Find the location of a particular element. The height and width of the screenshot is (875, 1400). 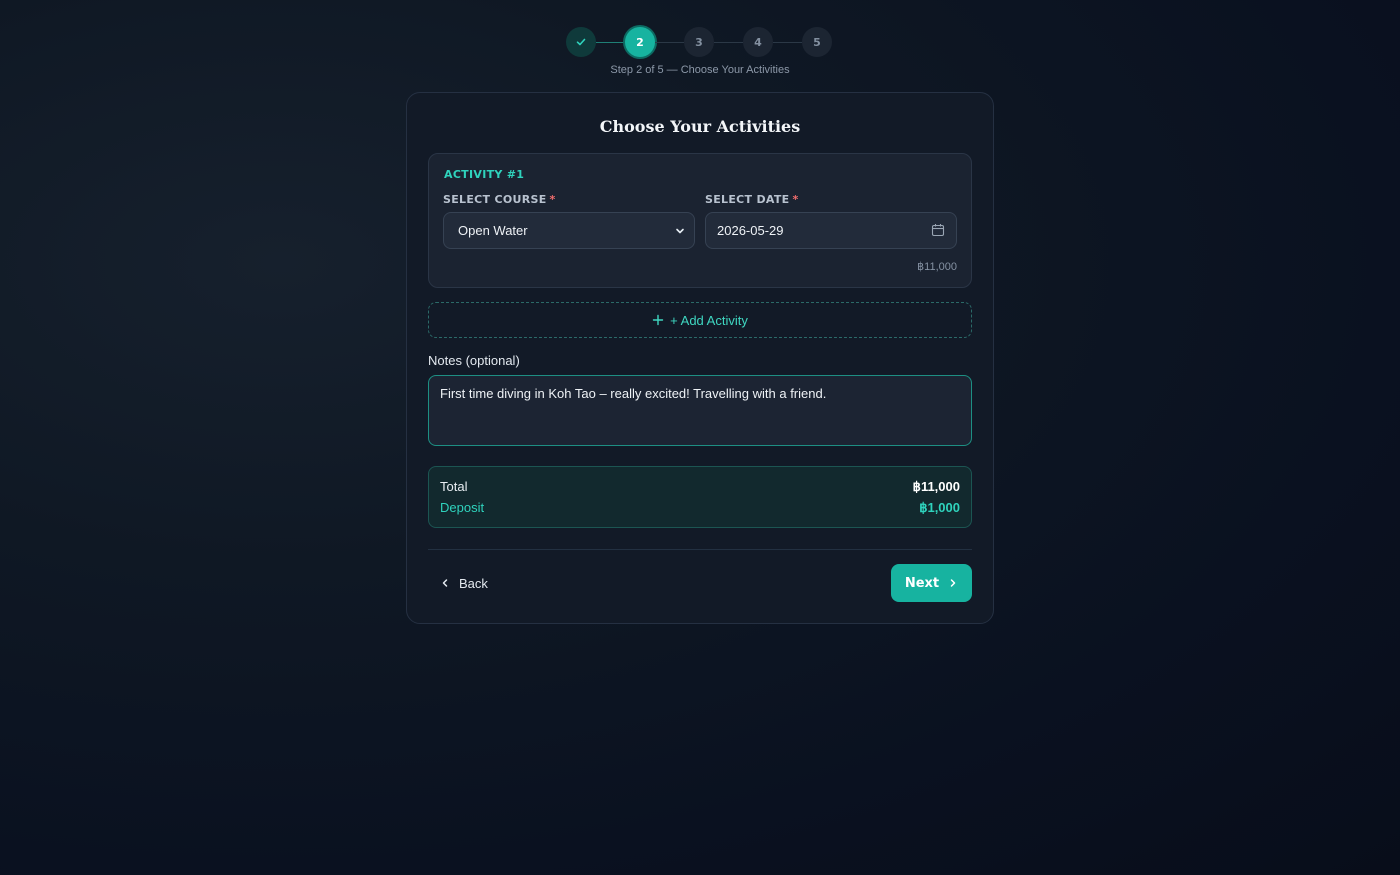

course-field-label: SELECT COURSE * is located at coordinates (499, 199).